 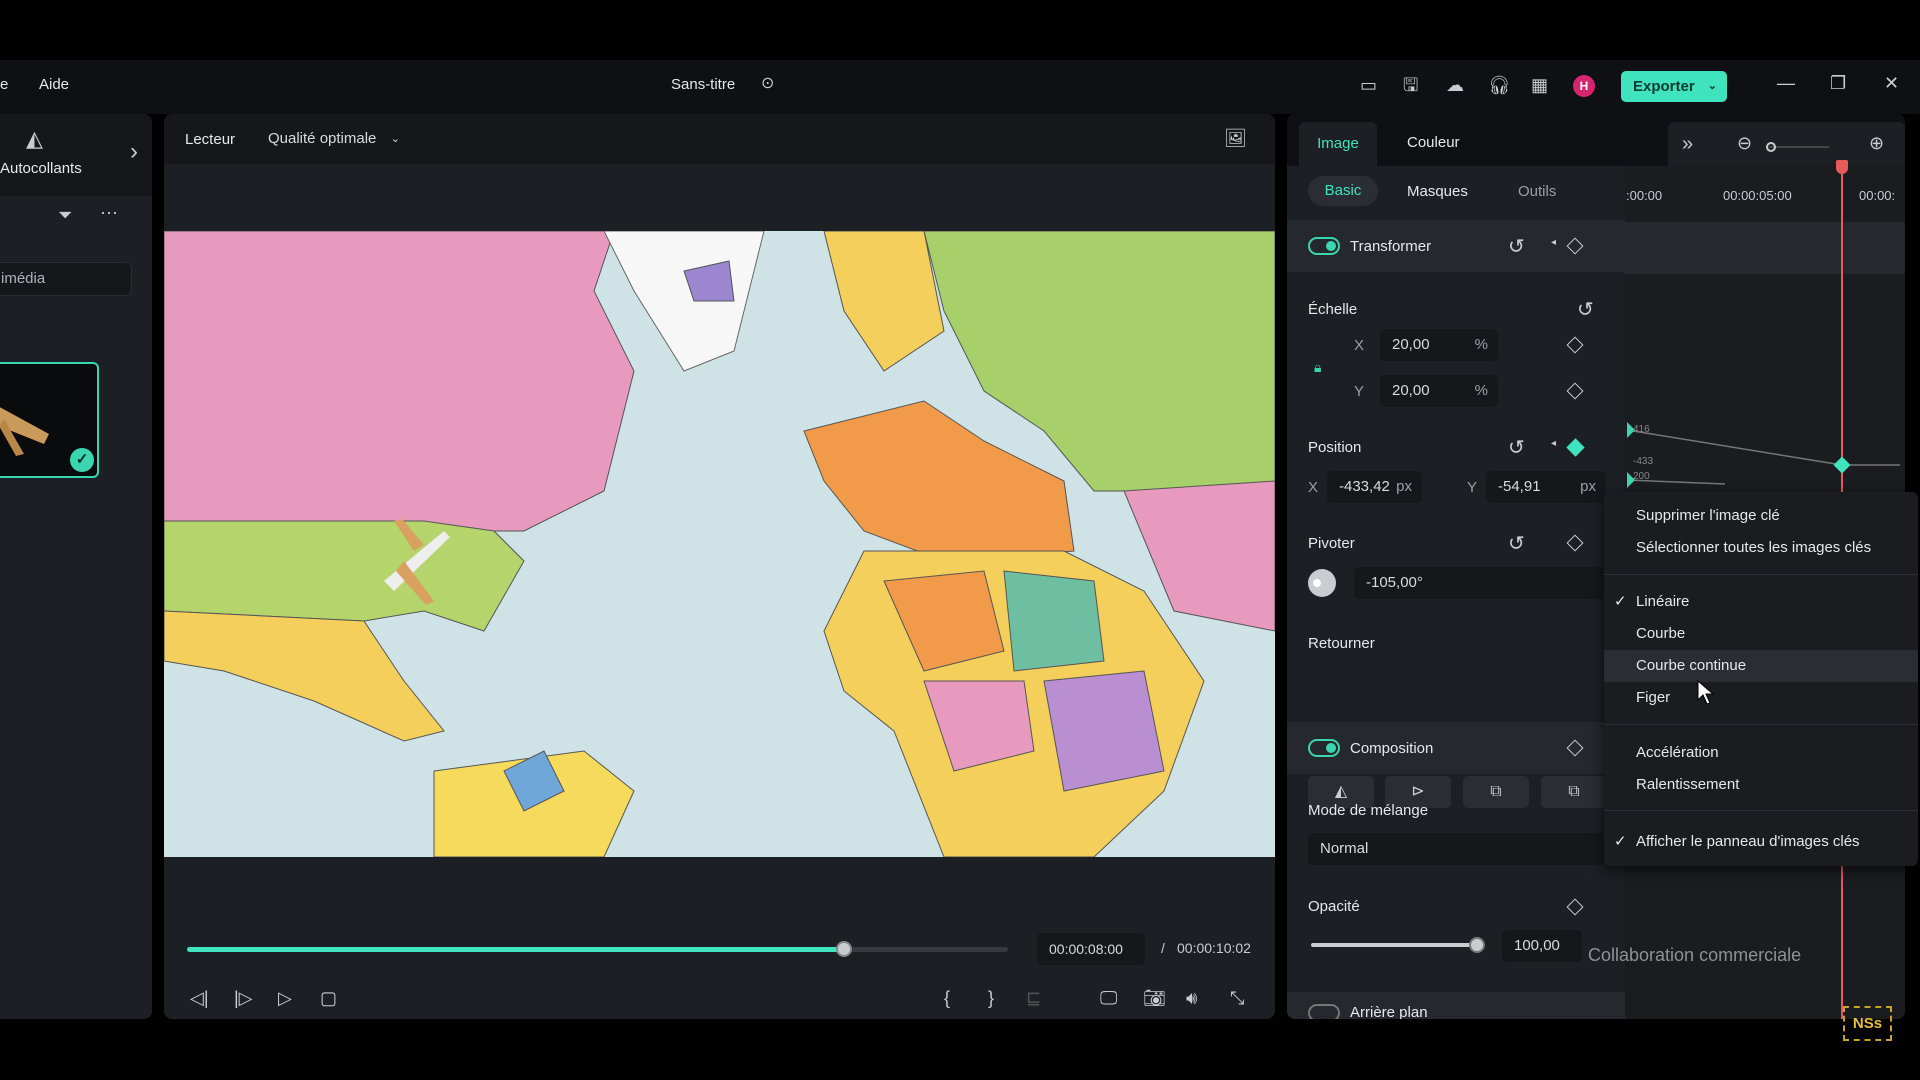 What do you see at coordinates (1235, 138) in the screenshot?
I see `snapshot-view-icon: 🖼︎` at bounding box center [1235, 138].